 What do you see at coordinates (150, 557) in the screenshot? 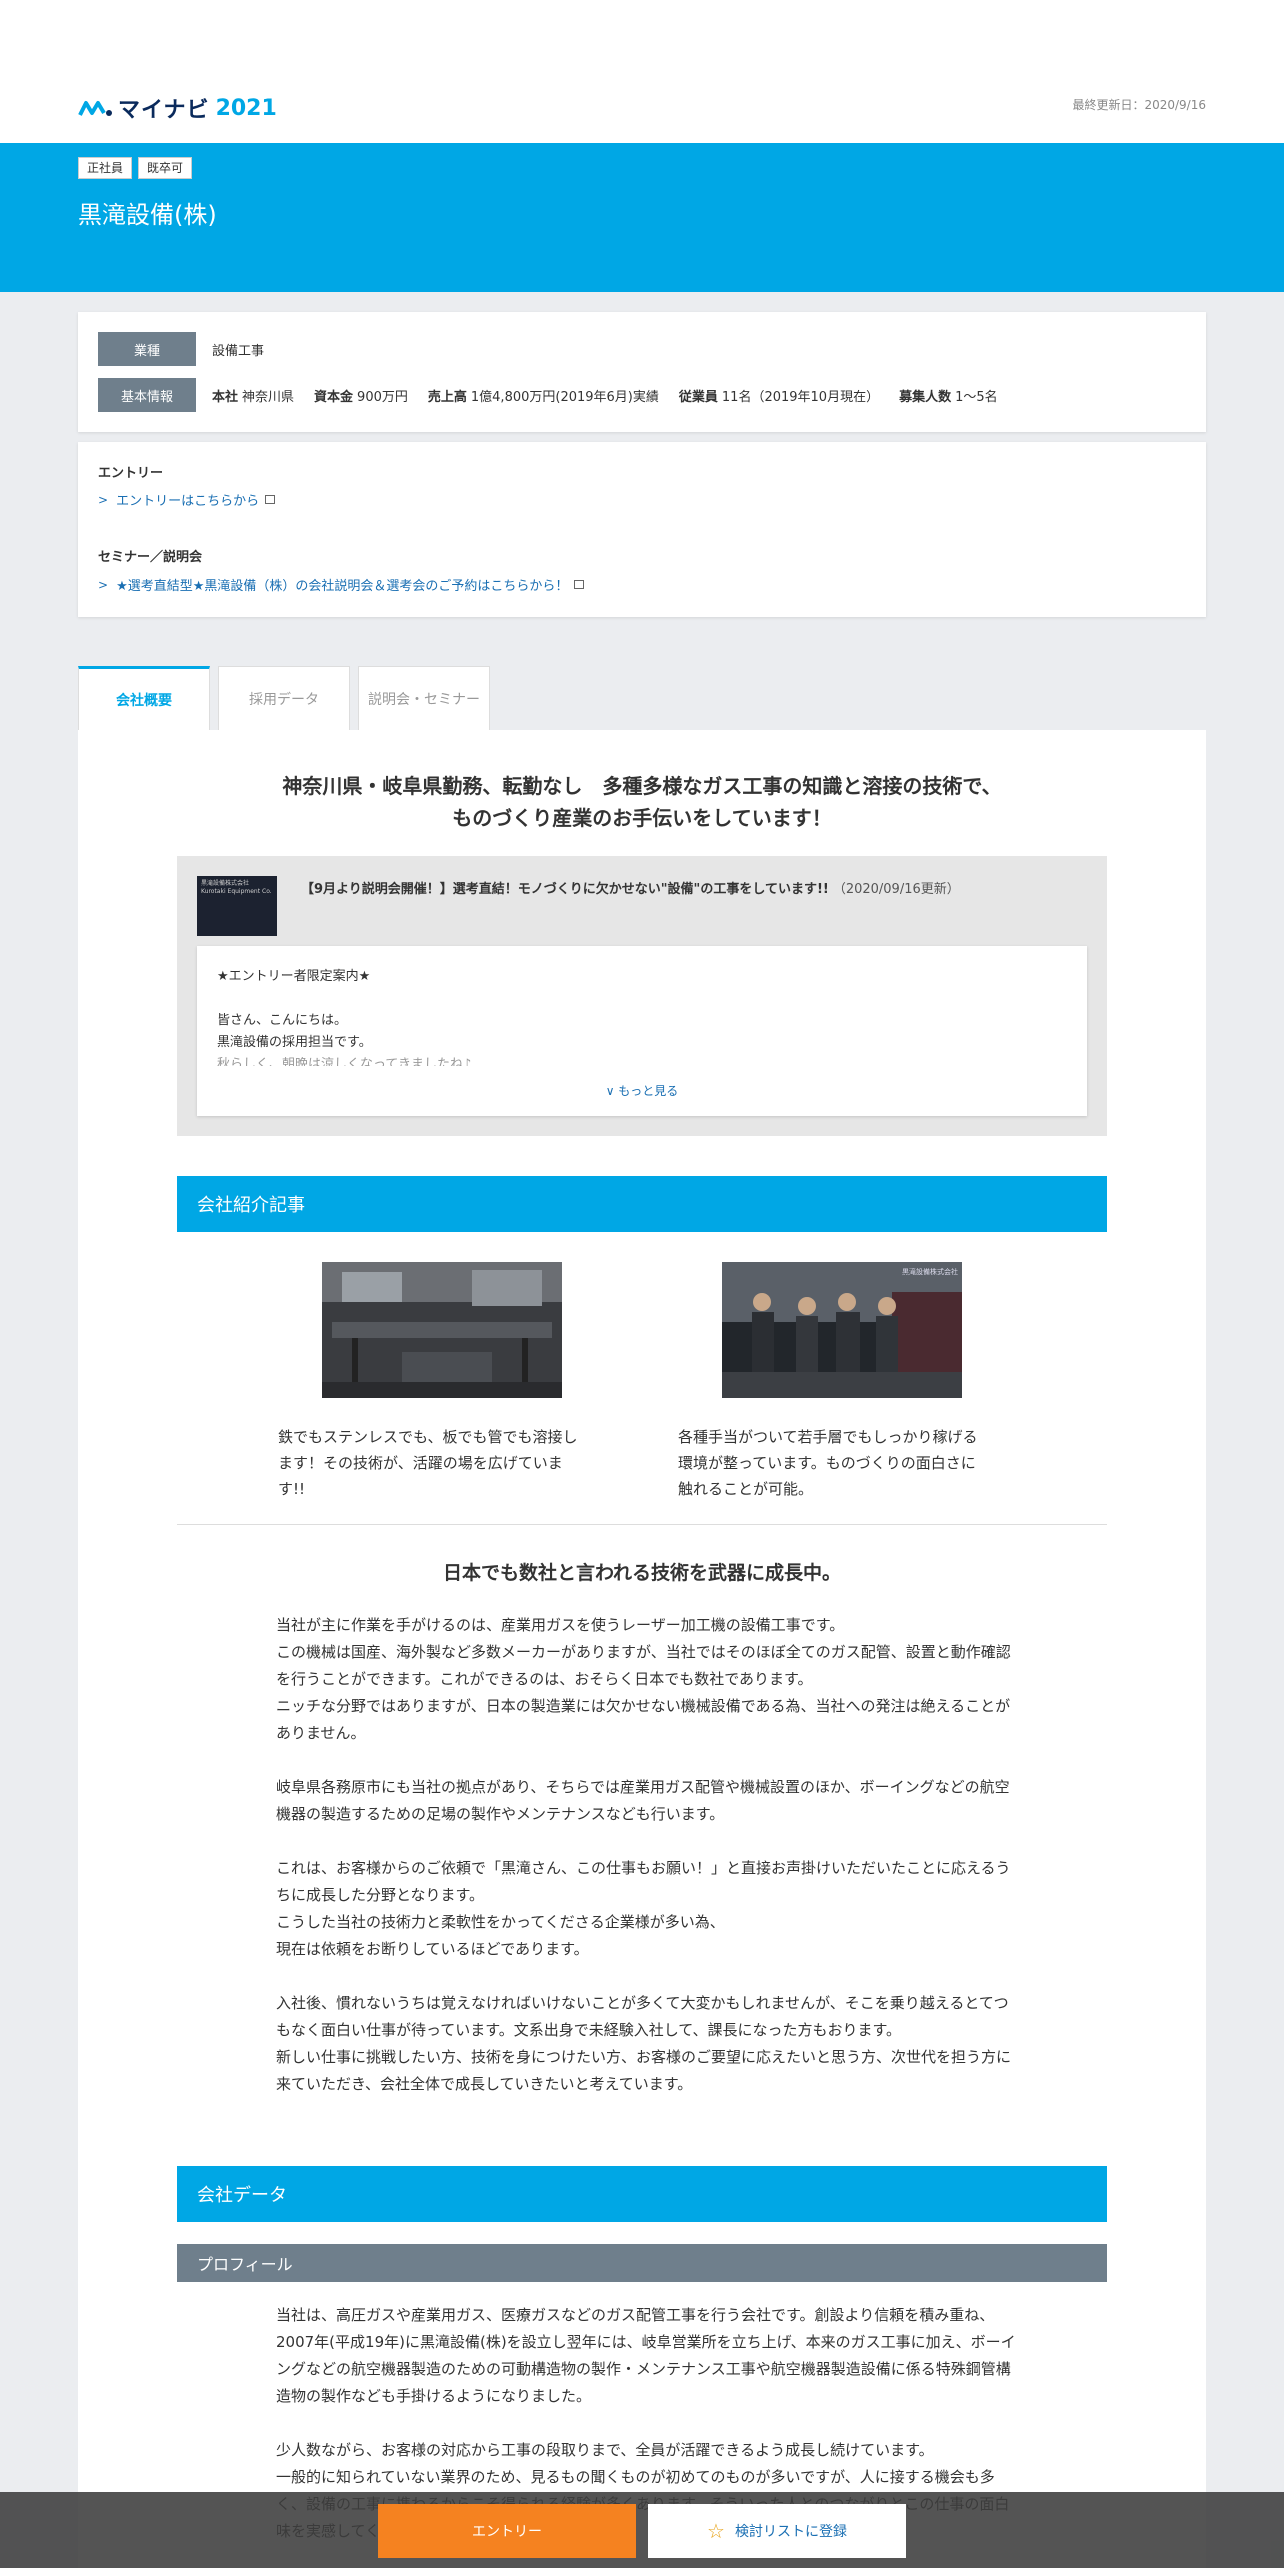
I see `seminar-title: セミナー／説明会` at bounding box center [150, 557].